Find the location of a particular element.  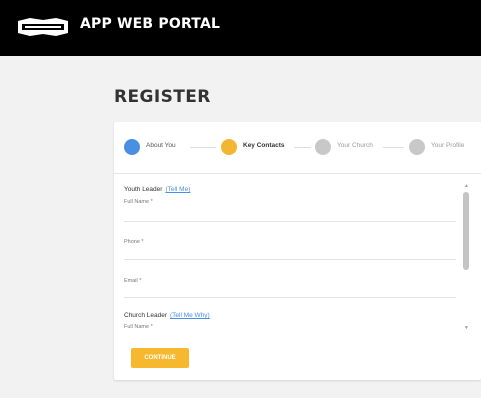

scroll-down-arrow-icon: ▼ is located at coordinates (466, 328).